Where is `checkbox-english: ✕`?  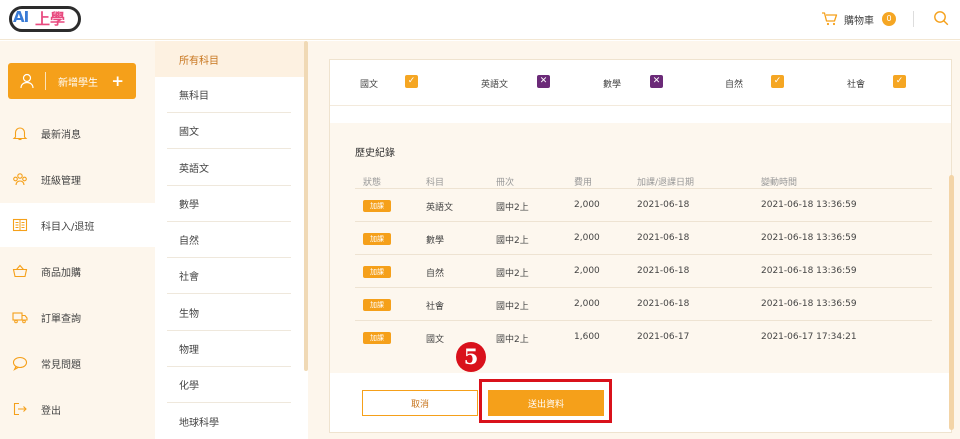 checkbox-english: ✕ is located at coordinates (543, 81).